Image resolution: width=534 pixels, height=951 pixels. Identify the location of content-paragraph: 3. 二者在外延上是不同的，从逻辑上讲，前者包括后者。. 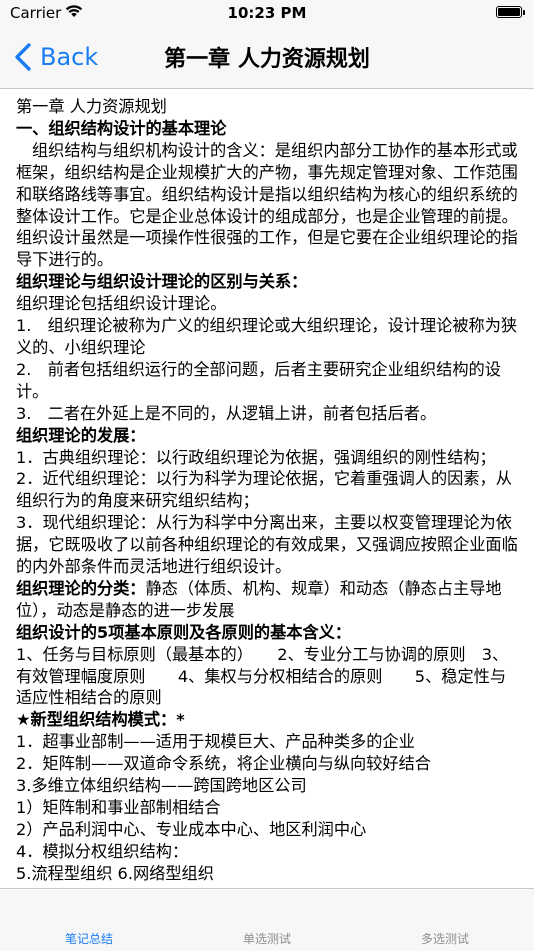
(226, 413).